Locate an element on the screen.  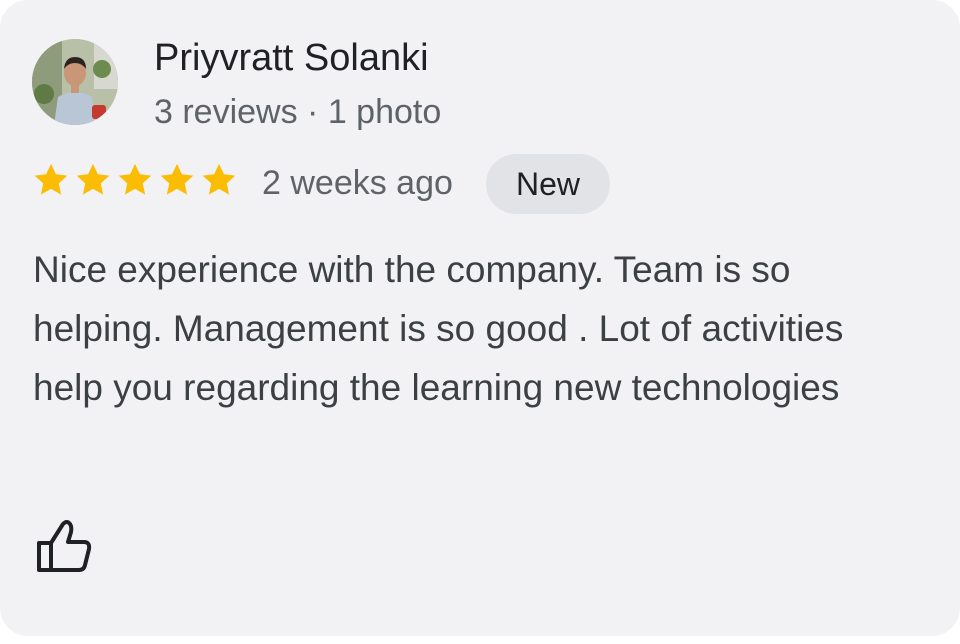
star-rating is located at coordinates (135, 182).